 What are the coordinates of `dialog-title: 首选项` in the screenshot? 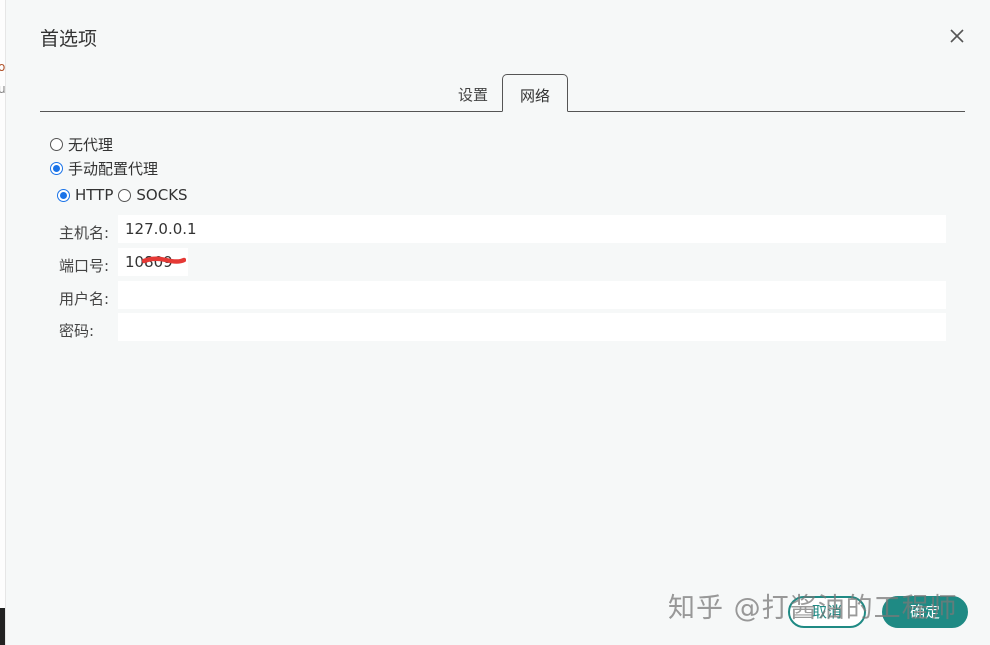 It's located at (69, 39).